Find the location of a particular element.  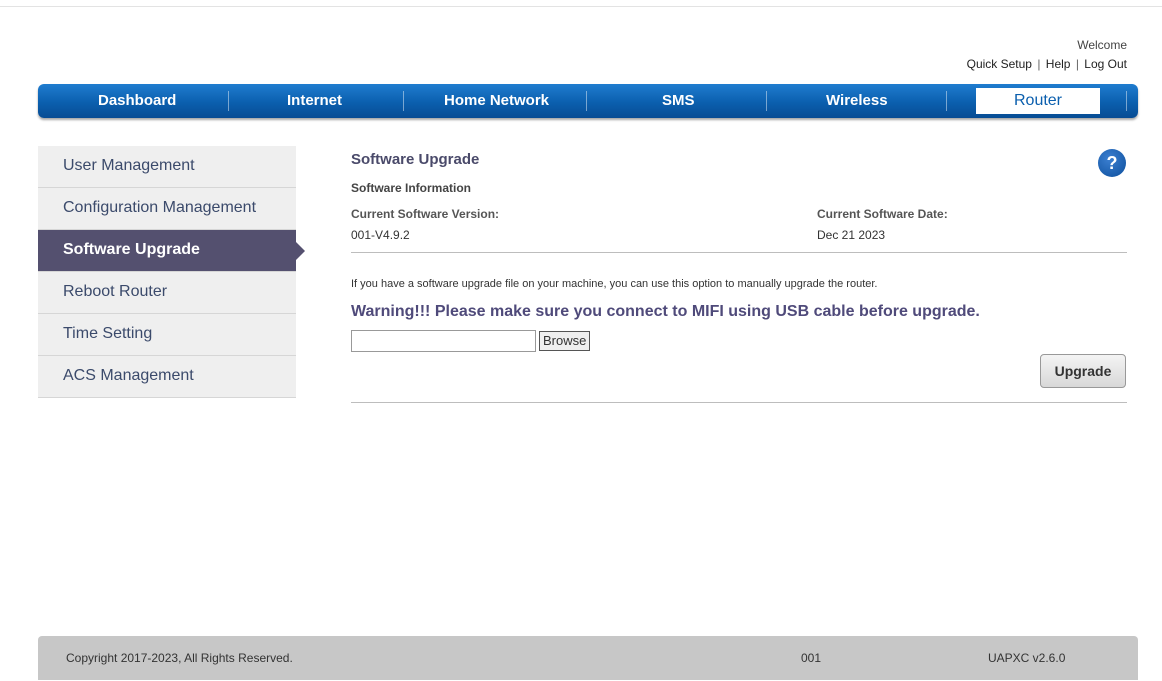

header-links: Quick Setup | Help | Log Out is located at coordinates (1047, 64).